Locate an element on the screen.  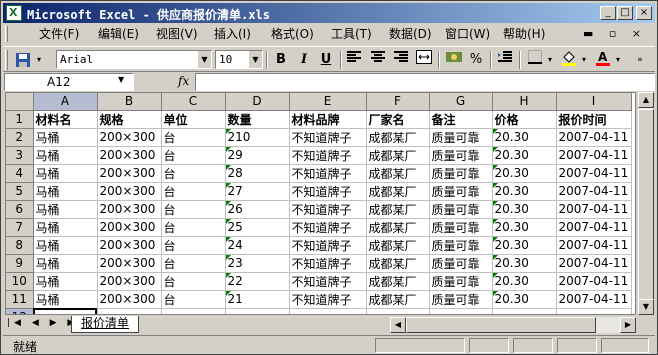
cell-a12 is located at coordinates (65, 311).